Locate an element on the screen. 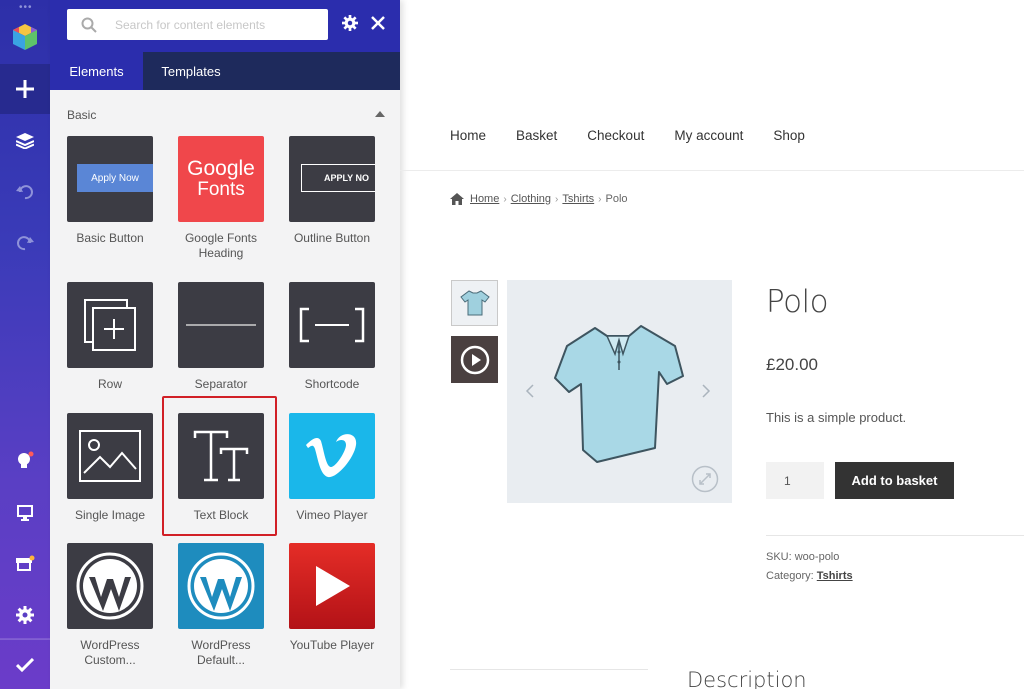 This screenshot has height=689, width=1024. product-category: Category: Tshirts is located at coordinates (809, 576).